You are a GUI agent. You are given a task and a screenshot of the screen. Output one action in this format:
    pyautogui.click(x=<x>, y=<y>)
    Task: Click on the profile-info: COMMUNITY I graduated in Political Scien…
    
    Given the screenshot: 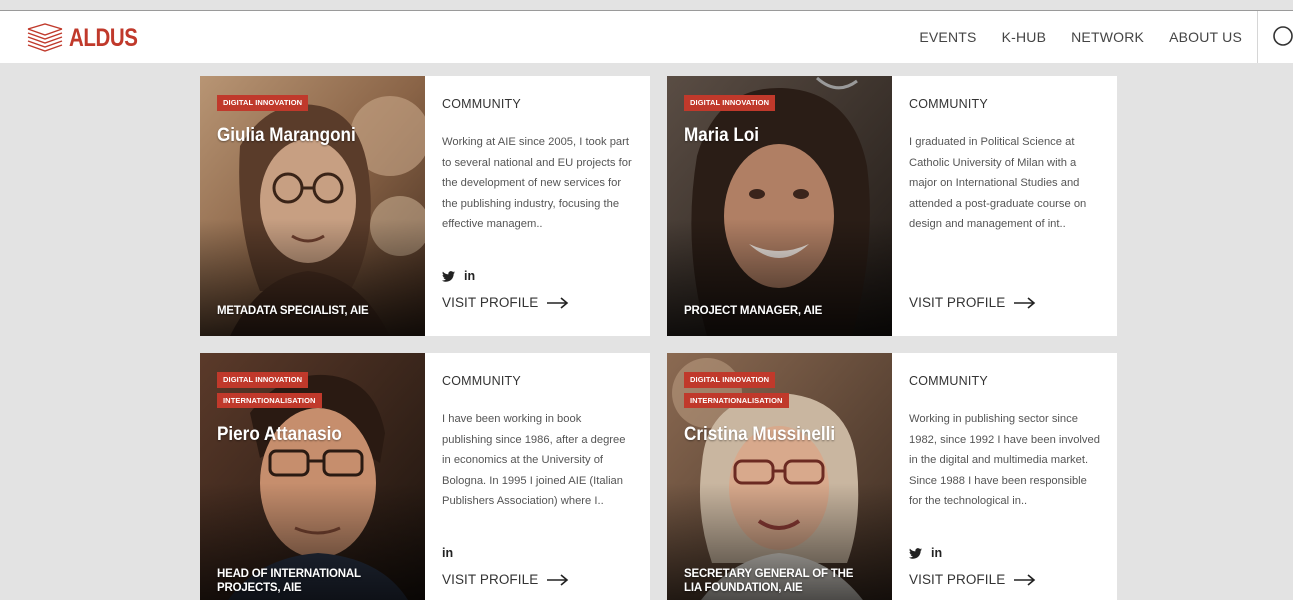 What is the action you would take?
    pyautogui.click(x=1009, y=206)
    